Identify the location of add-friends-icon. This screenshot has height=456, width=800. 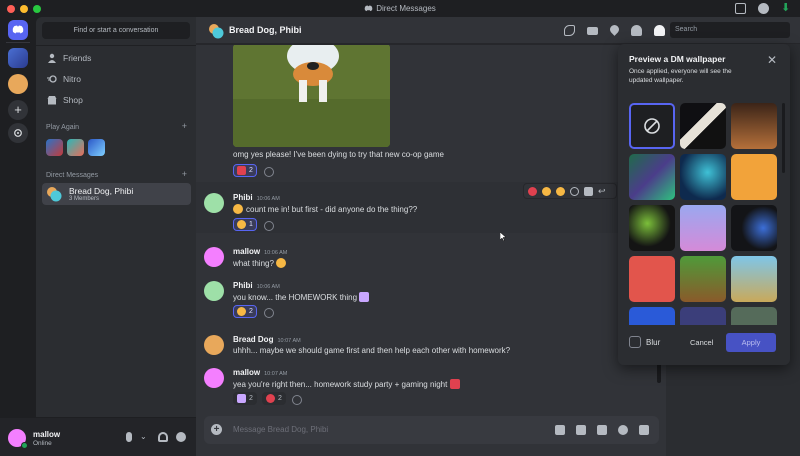
(636, 30).